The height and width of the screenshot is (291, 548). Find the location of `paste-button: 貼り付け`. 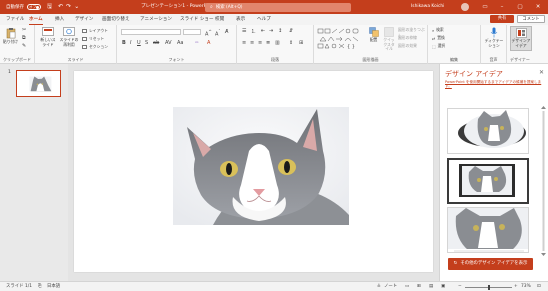

paste-button: 貼り付け is located at coordinates (10, 36).